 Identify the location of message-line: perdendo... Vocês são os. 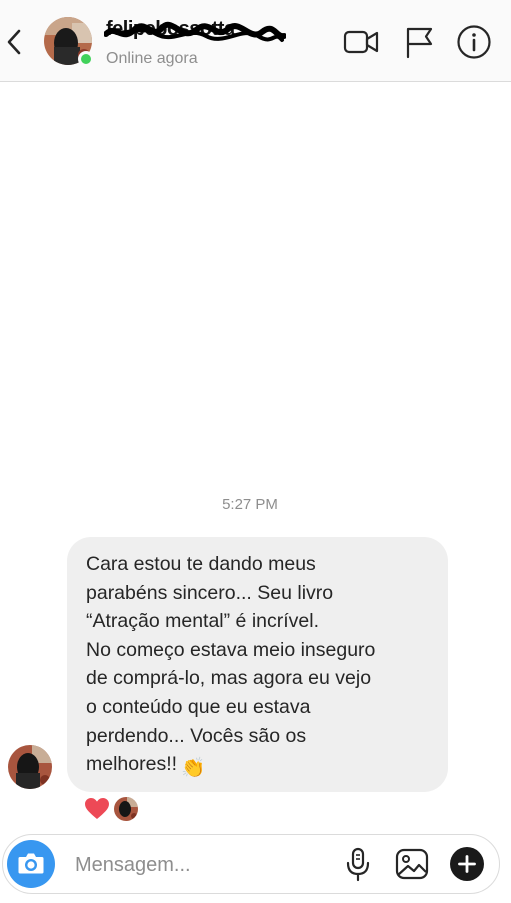
(196, 735).